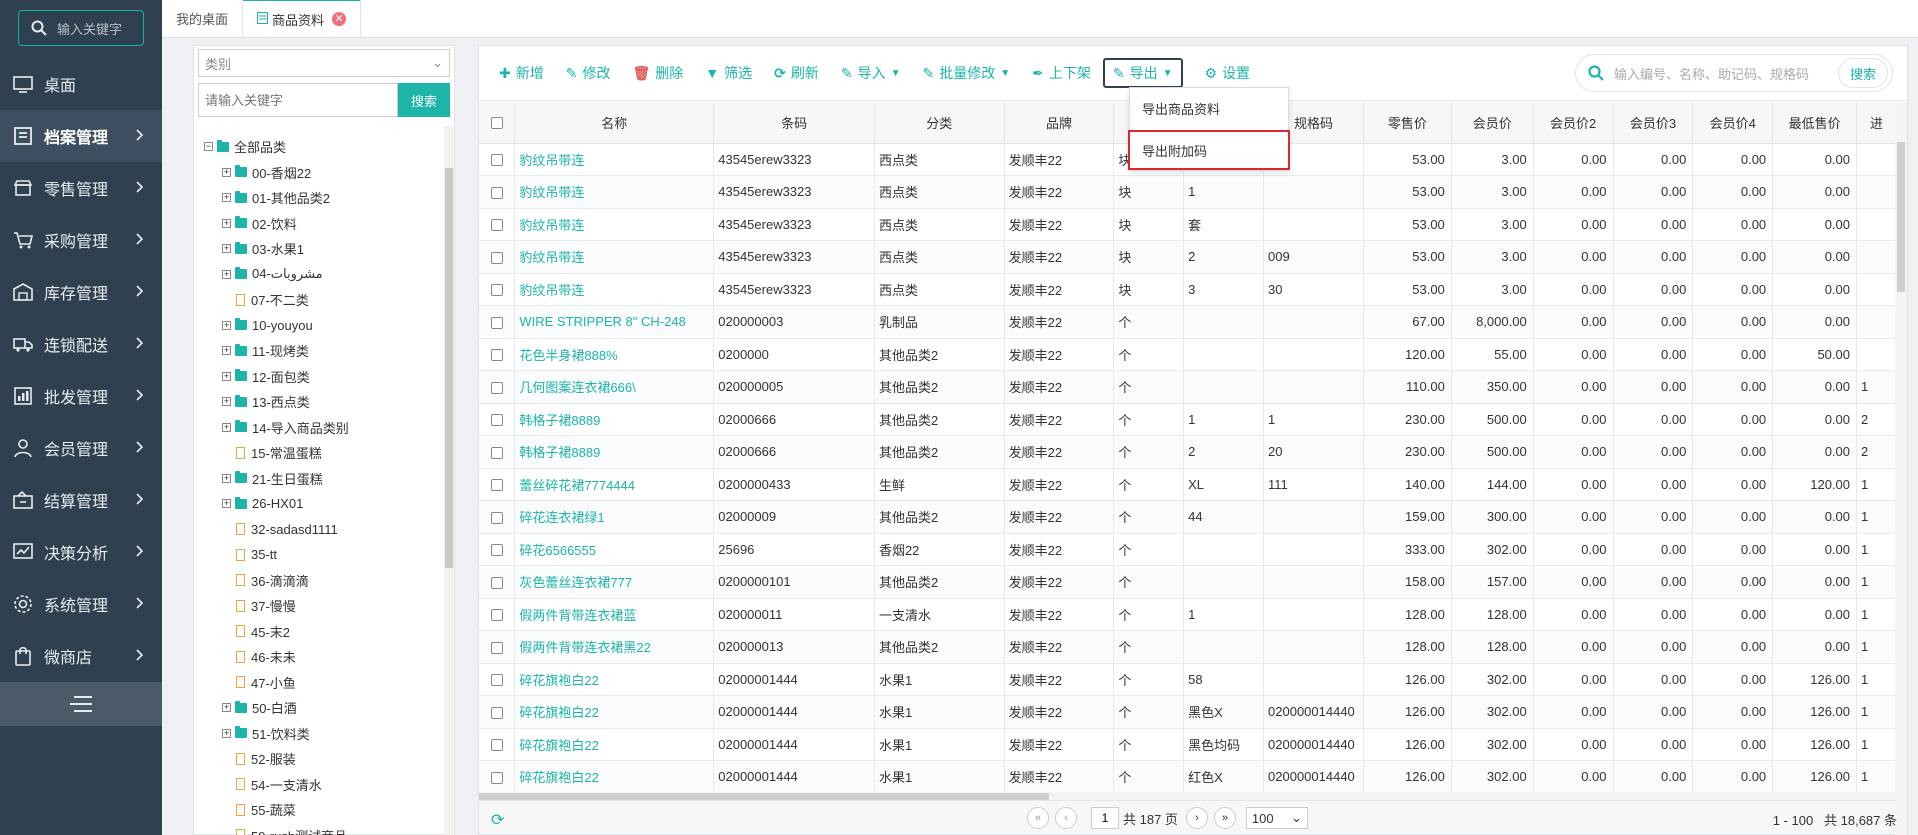 This screenshot has height=835, width=1918. What do you see at coordinates (81, 240) in the screenshot?
I see `sidebar-item-3: 采购管理` at bounding box center [81, 240].